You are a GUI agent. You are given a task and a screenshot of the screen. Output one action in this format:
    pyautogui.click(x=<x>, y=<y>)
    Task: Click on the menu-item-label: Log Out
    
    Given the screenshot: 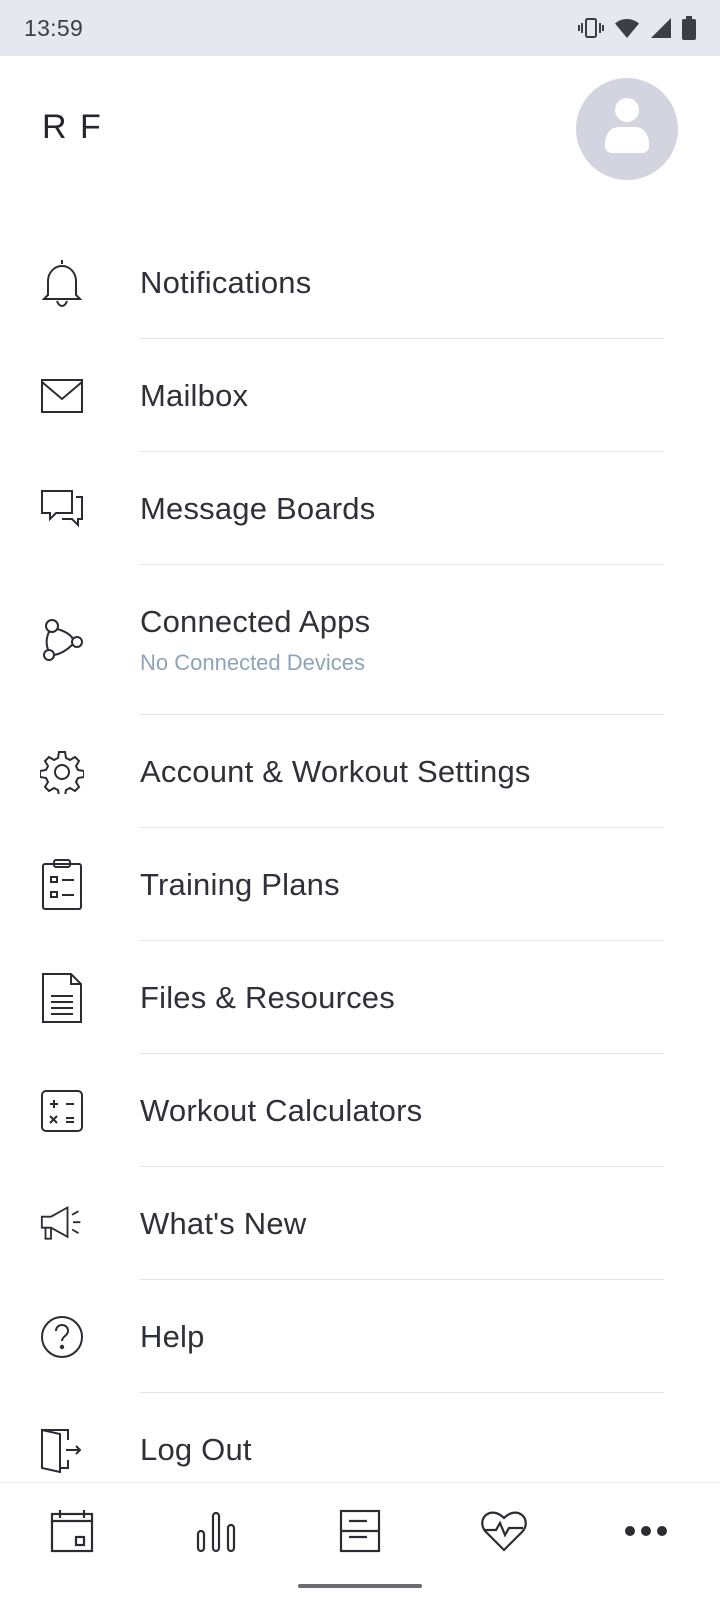 What is the action you would take?
    pyautogui.click(x=196, y=1449)
    